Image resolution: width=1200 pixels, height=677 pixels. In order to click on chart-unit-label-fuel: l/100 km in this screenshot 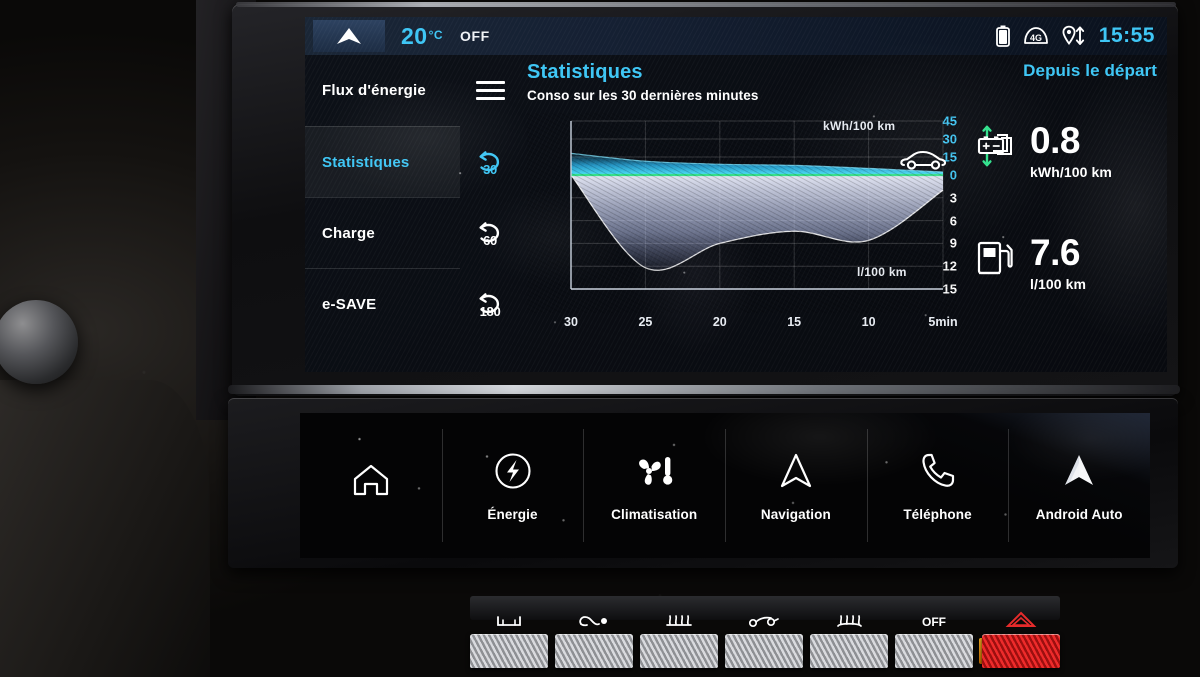, I will do `click(882, 272)`.